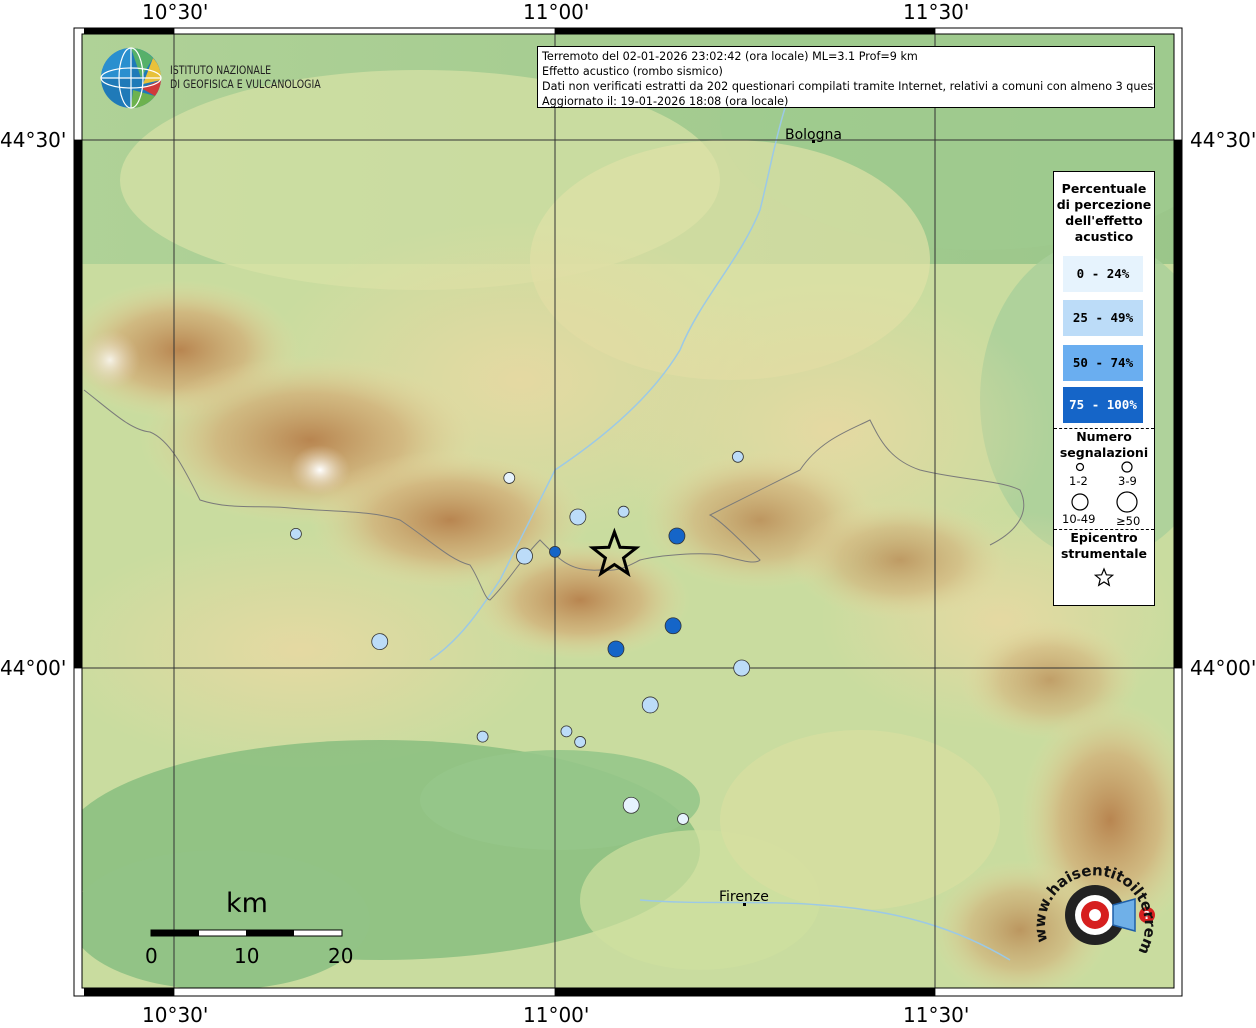 This screenshot has height=1028, width=1256. I want to click on scale-tick-label: 0, so click(151, 956).